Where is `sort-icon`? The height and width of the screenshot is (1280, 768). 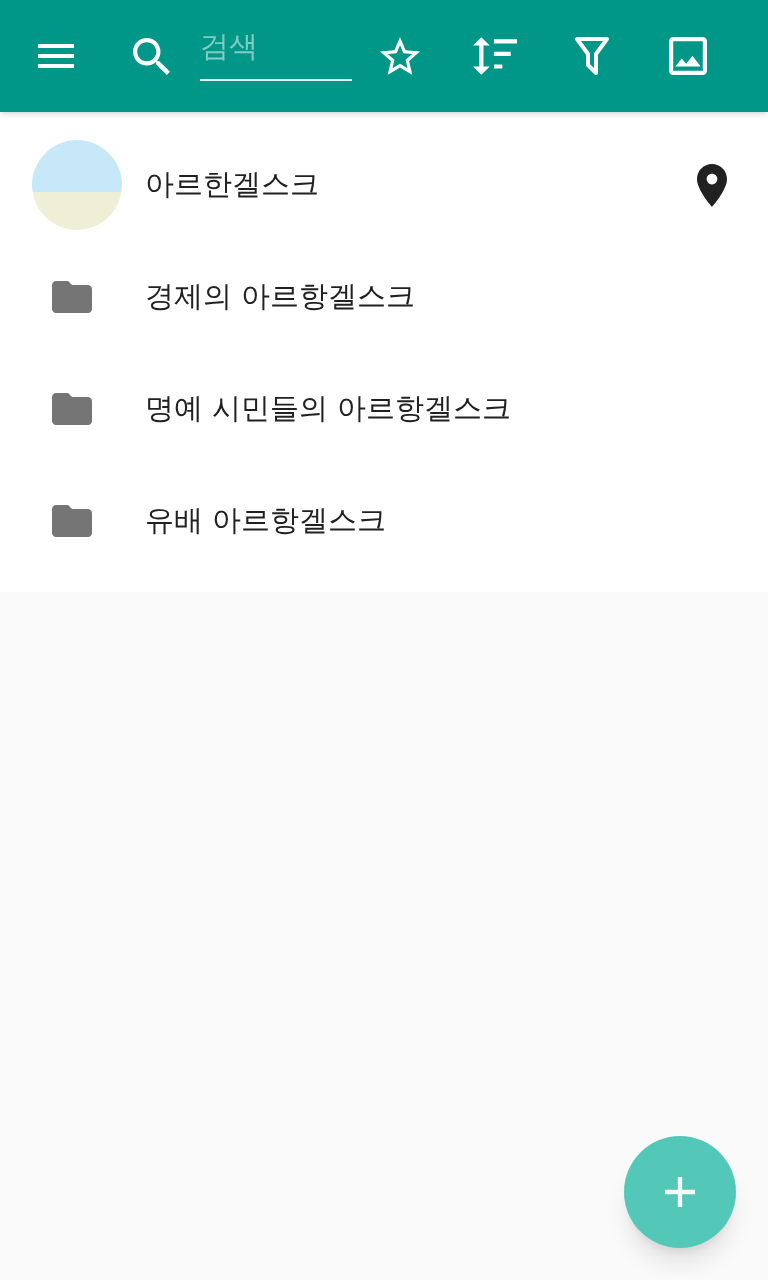 sort-icon is located at coordinates (495, 56).